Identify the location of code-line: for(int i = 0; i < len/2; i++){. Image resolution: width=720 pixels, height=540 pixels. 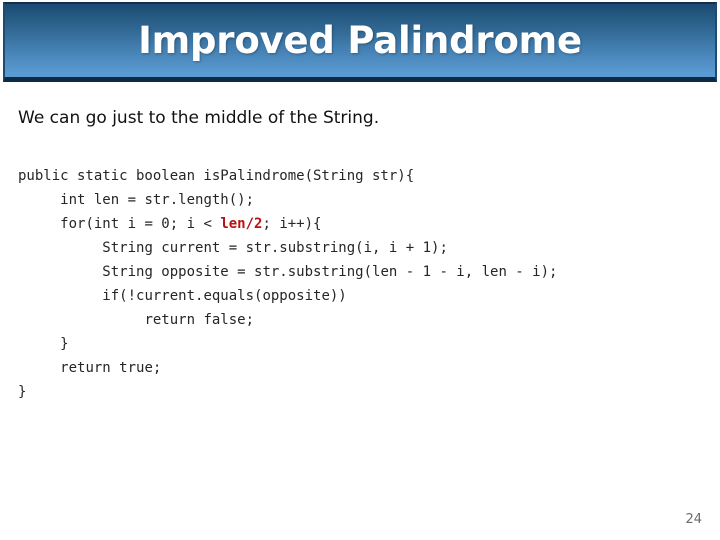
(363, 224).